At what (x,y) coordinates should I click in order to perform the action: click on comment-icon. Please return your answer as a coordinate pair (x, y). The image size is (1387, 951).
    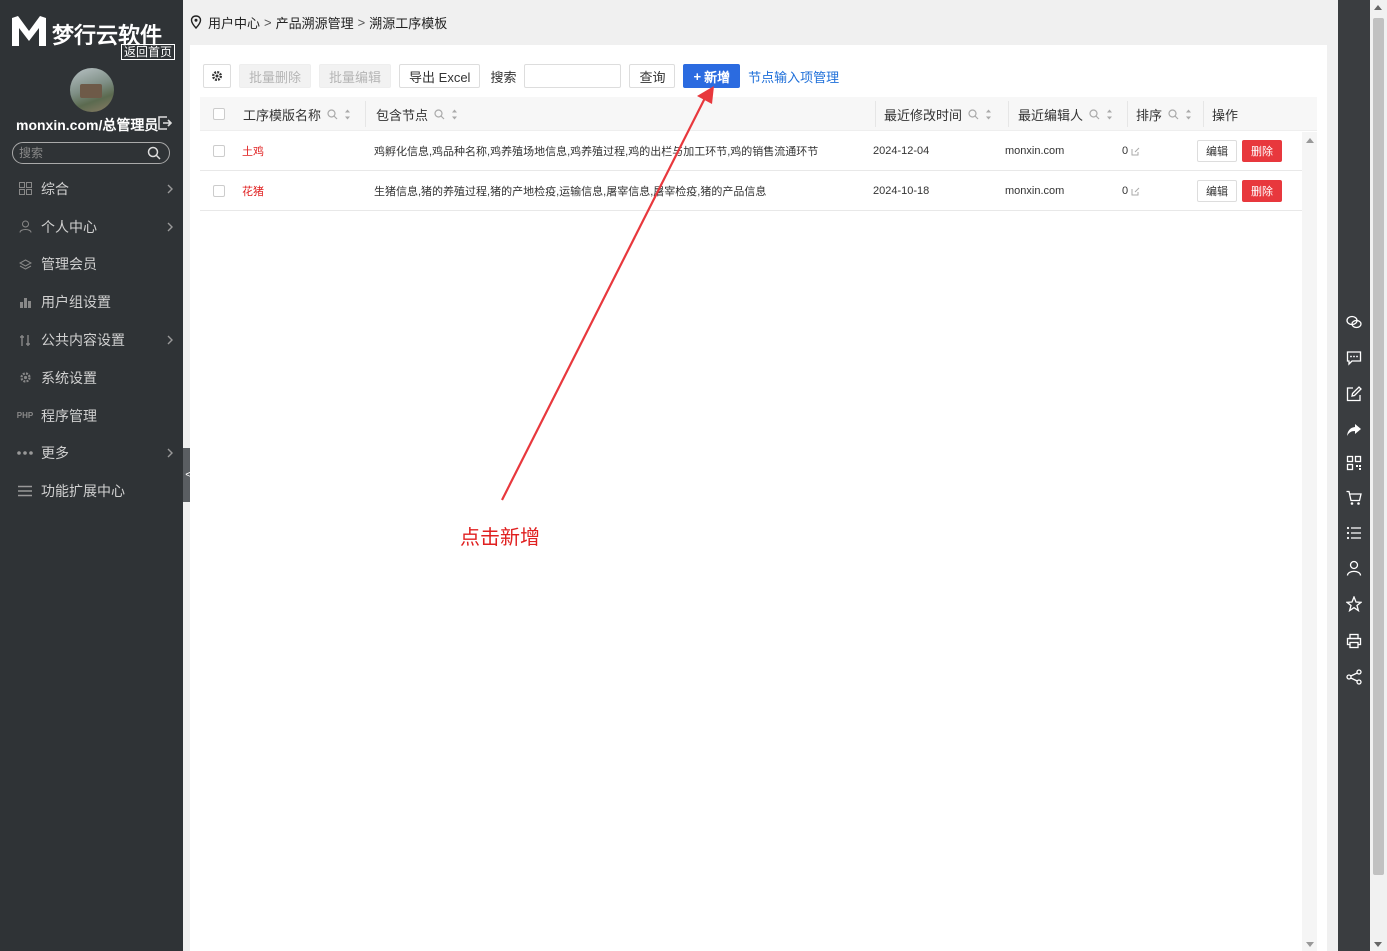
    Looking at the image, I should click on (1354, 358).